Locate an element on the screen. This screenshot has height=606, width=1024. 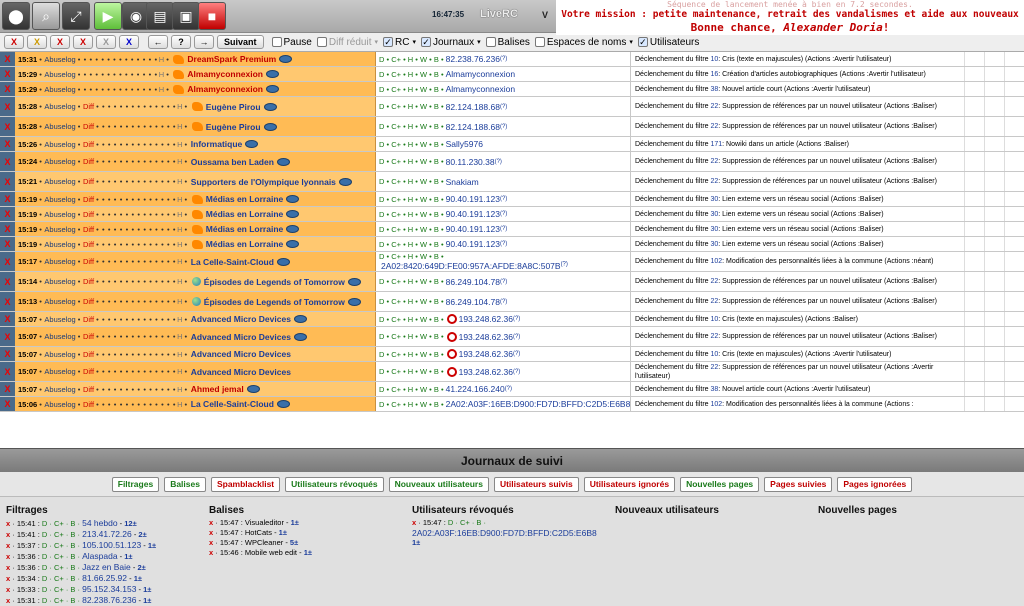
tab-nouveaux-utilisateurs: Nouveaux utilisateurs is located at coordinates (438, 484).